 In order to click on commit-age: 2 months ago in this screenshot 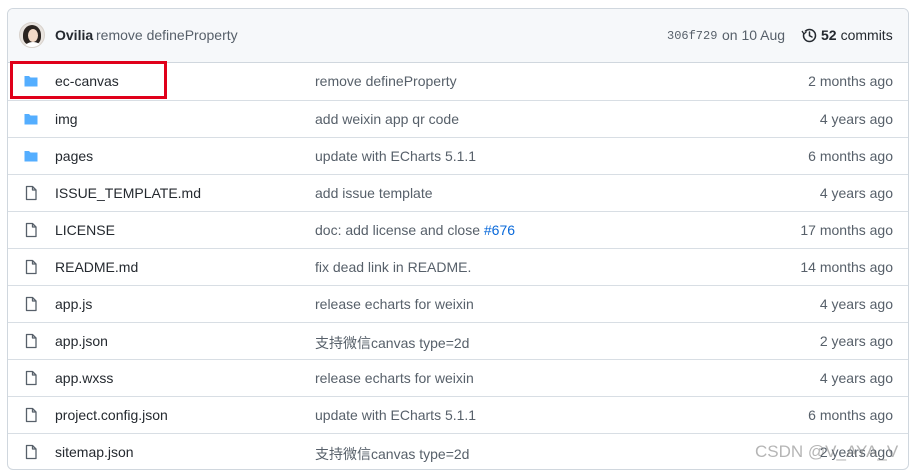, I will do `click(850, 81)`.